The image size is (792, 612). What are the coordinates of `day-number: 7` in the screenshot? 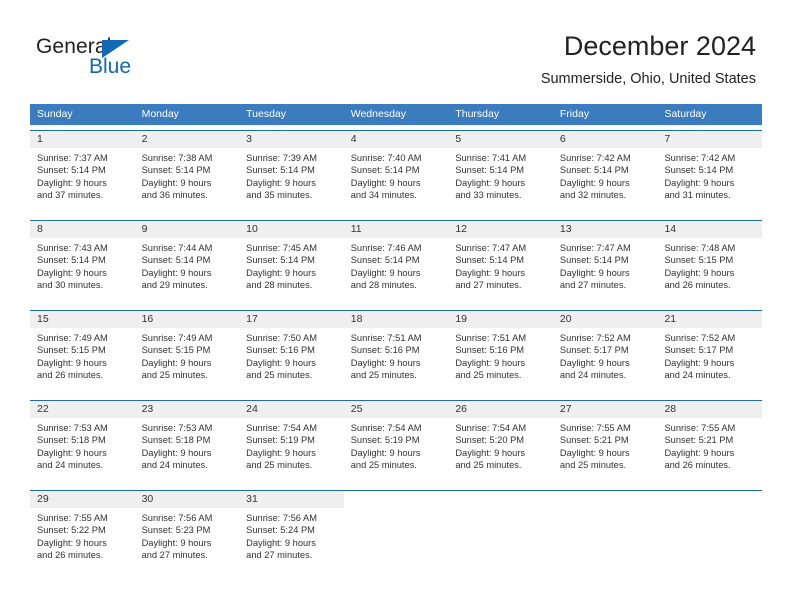 It's located at (710, 139).